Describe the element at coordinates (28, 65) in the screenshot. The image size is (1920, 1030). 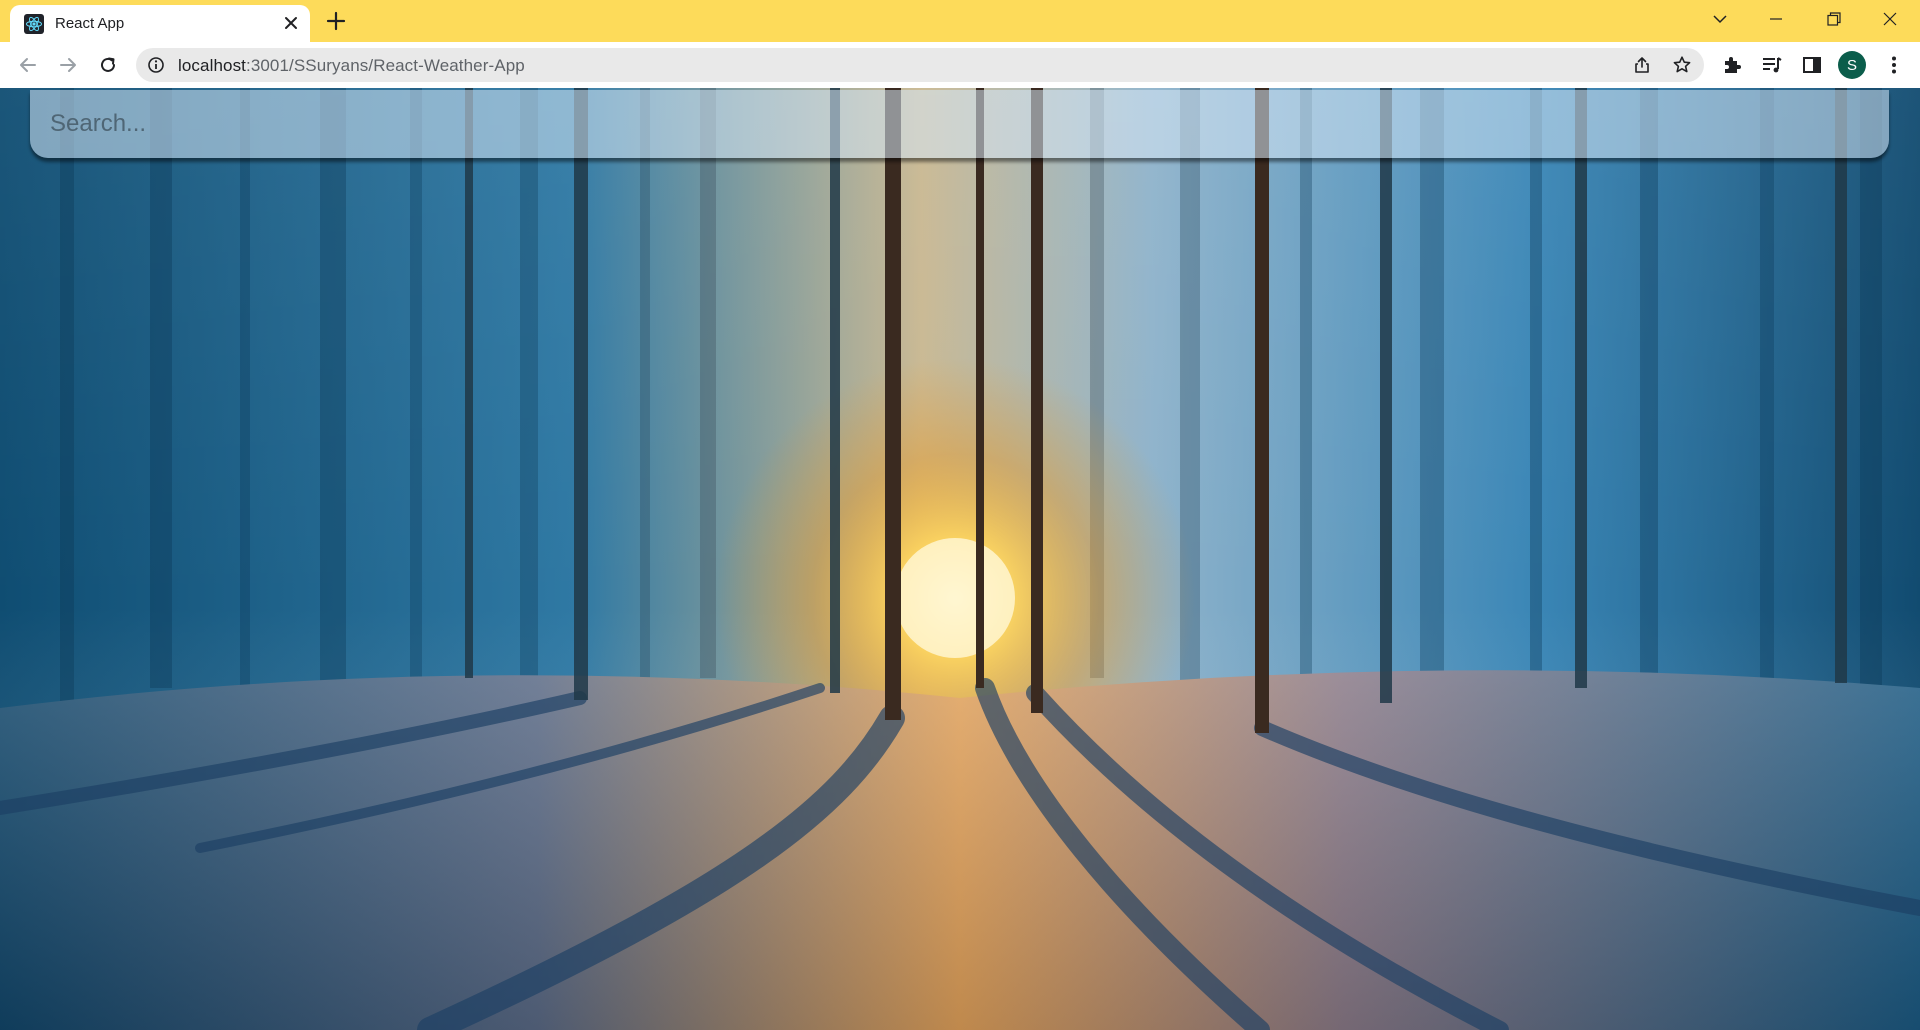
I see `back-arrow-icon` at that location.